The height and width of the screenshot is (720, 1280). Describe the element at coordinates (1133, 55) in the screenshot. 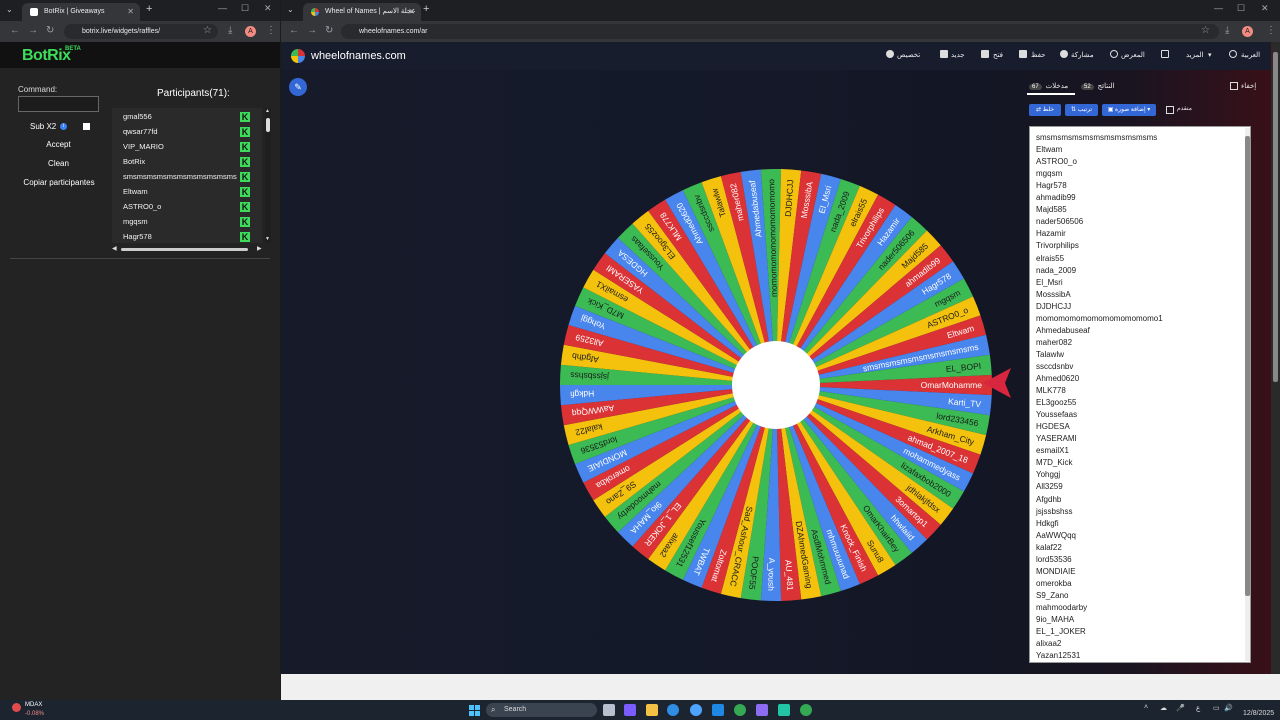

I see `menu-gallery: المعرض` at that location.